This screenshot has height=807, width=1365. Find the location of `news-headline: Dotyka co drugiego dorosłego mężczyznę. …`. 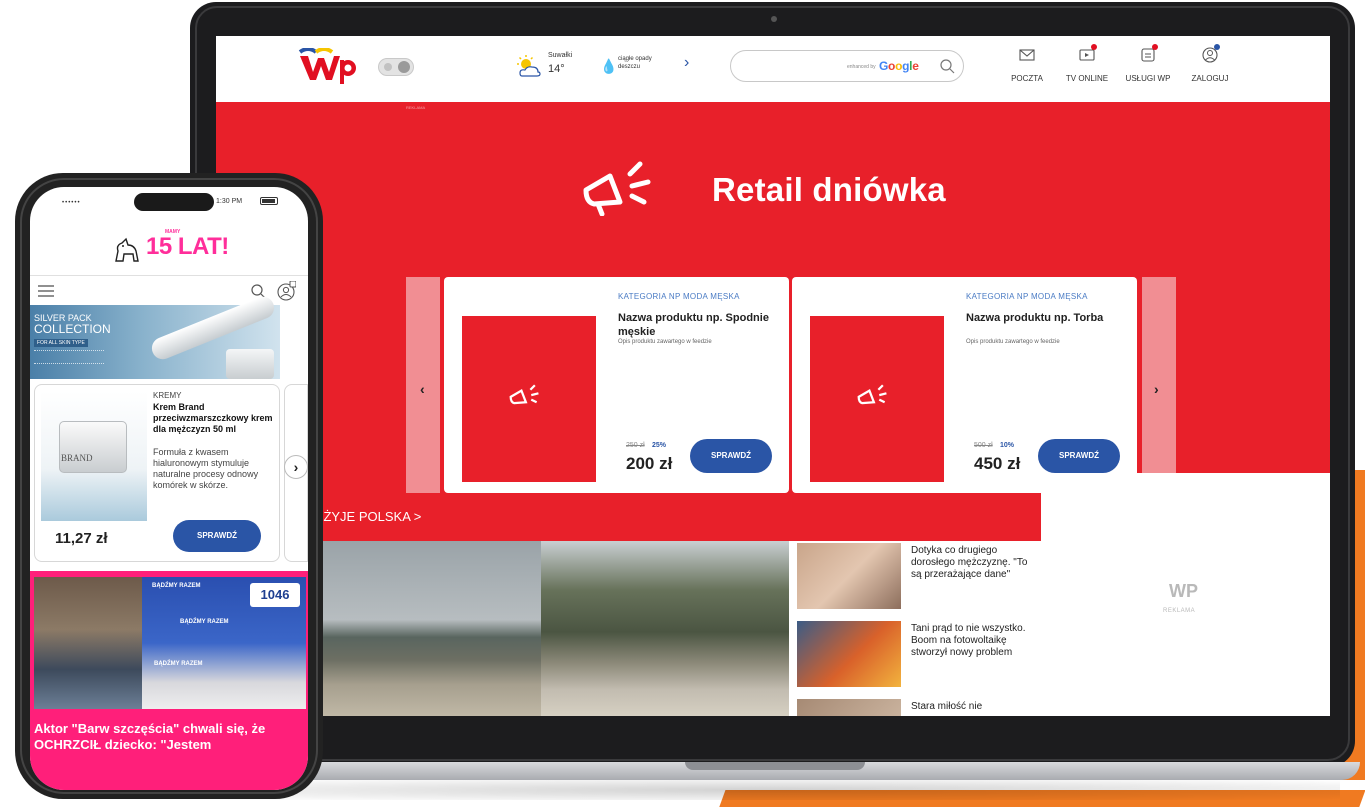

news-headline: Dotyka co drugiego dorosłego mężczyznę. … is located at coordinates (974, 563).